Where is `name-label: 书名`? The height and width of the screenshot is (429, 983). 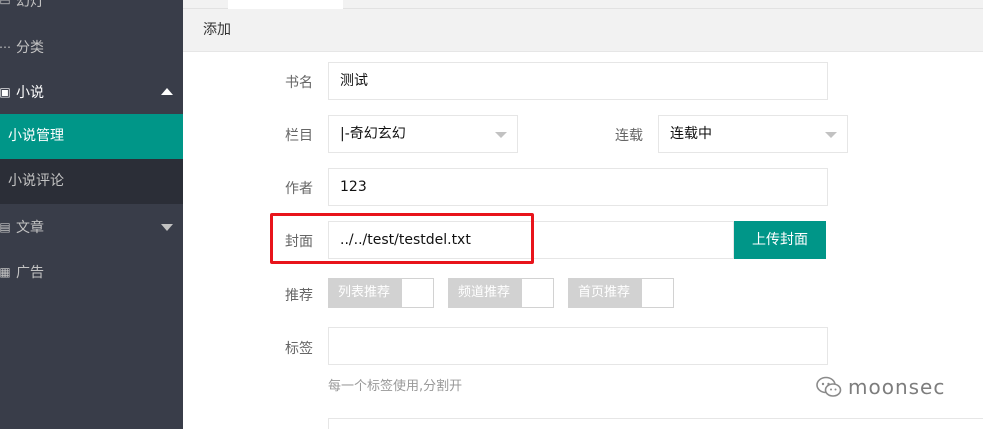 name-label: 书名 is located at coordinates (299, 83).